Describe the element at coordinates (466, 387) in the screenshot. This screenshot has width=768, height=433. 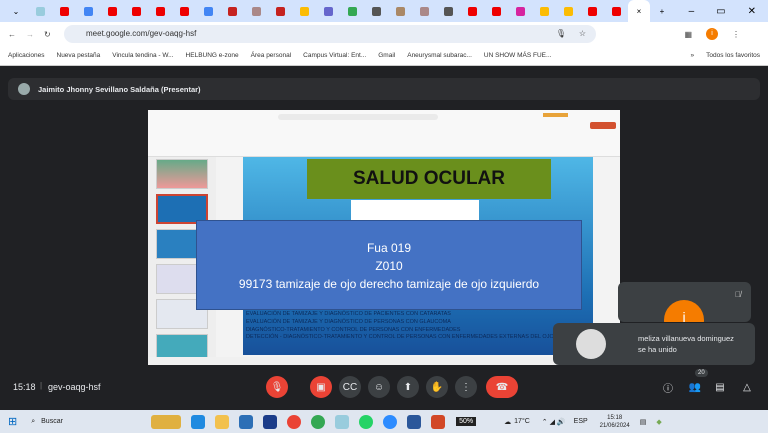
I see `more-options-button: ⋮` at that location.